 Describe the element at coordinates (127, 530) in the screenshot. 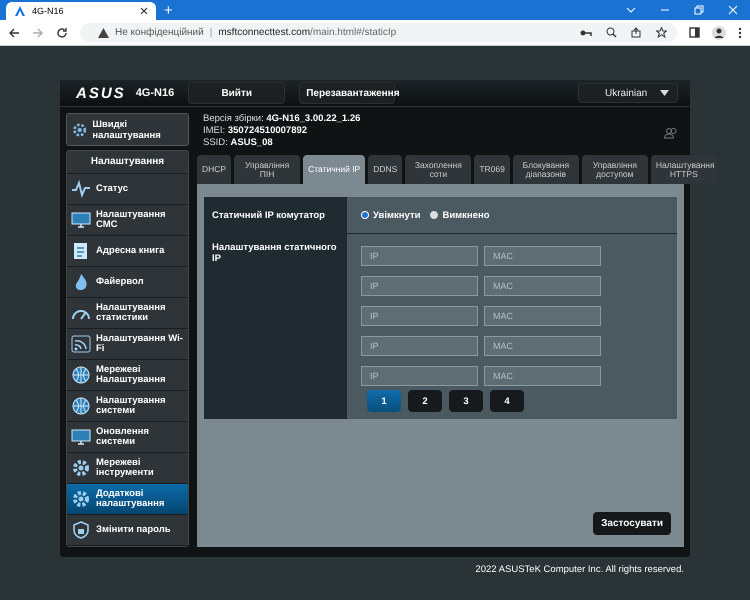

I see `menu-item: Змінити пароль` at that location.